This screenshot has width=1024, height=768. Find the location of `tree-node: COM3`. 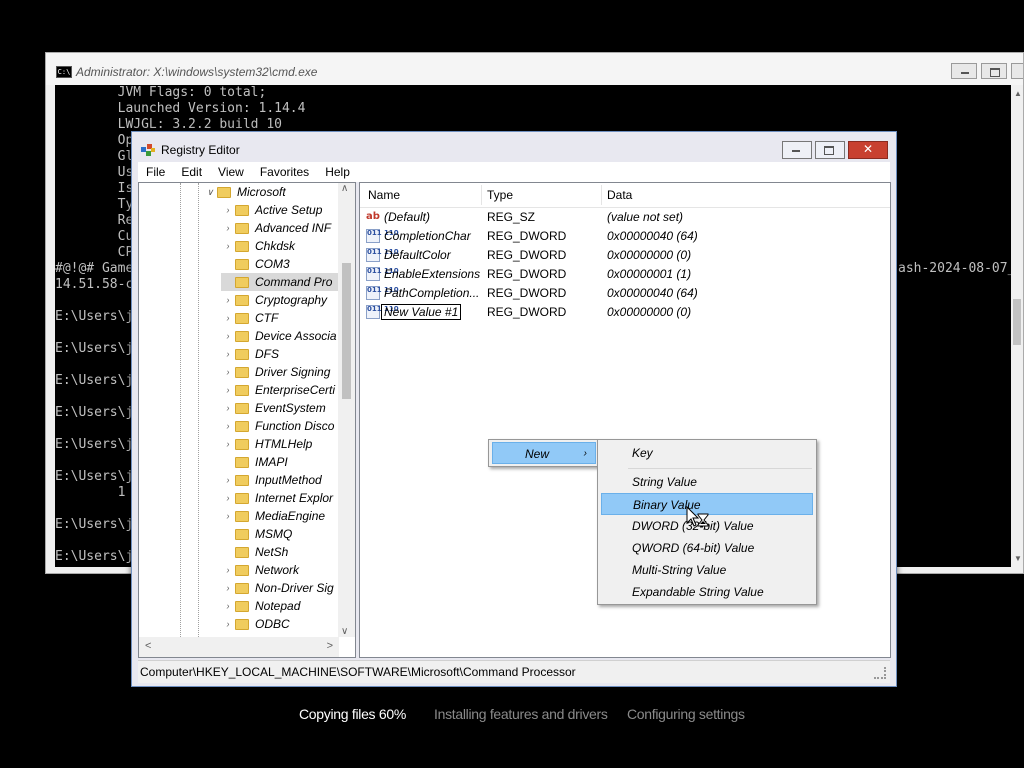

tree-node: COM3 is located at coordinates (255, 264).